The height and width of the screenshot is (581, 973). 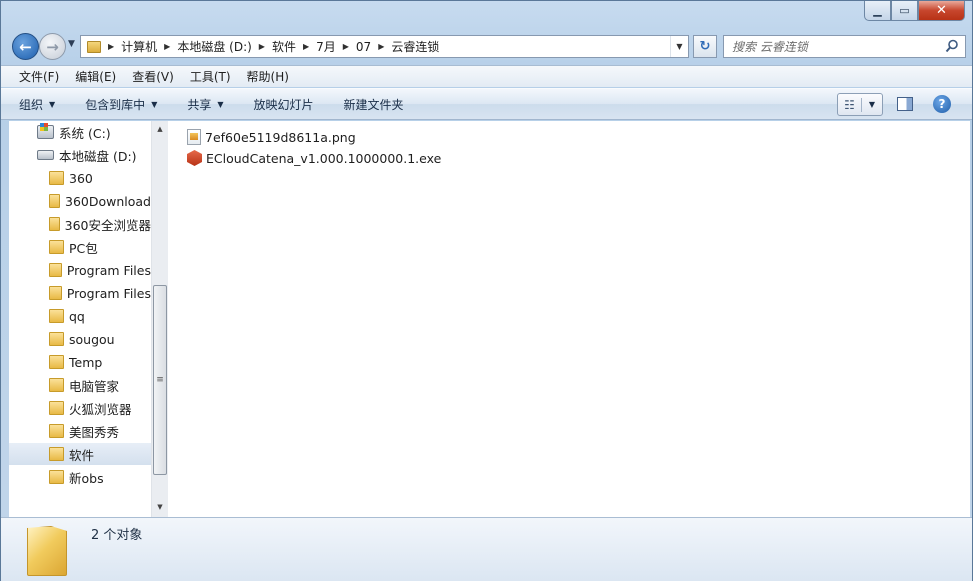 I want to click on address-dropdown: ▼, so click(x=679, y=46).